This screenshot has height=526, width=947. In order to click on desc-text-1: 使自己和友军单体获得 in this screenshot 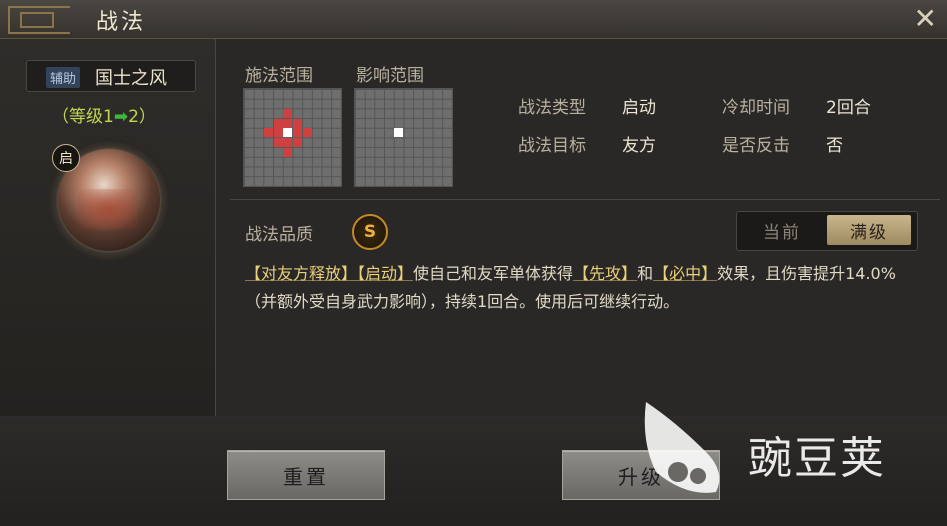, I will do `click(493, 273)`.